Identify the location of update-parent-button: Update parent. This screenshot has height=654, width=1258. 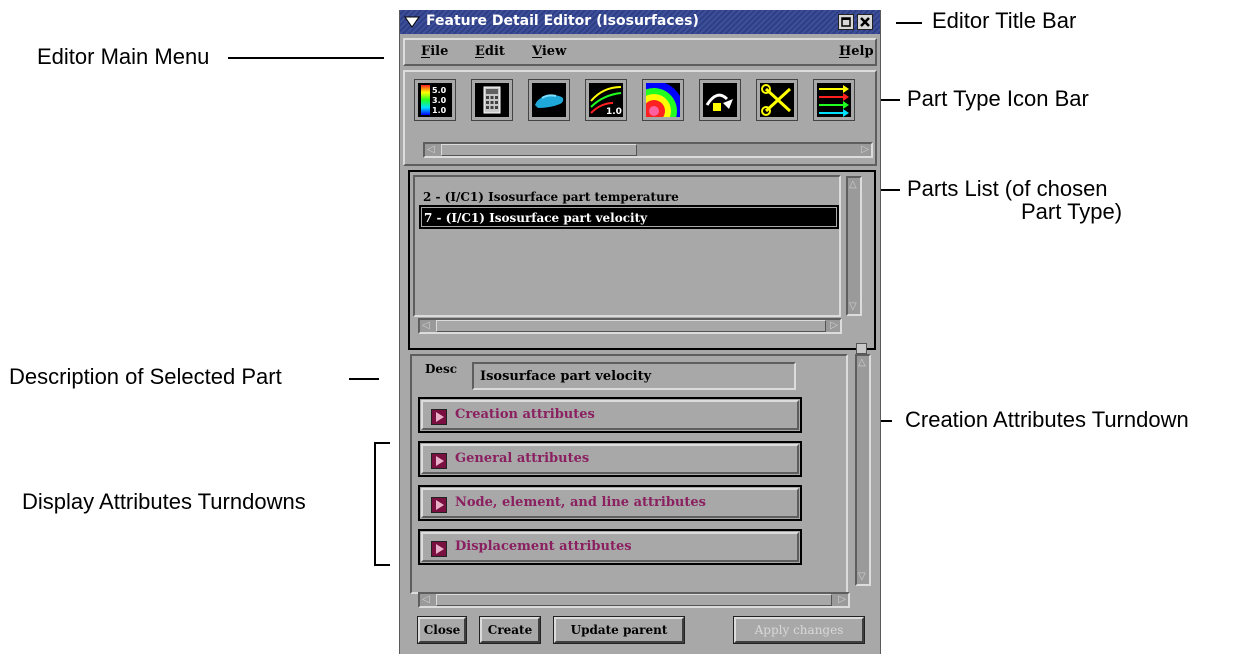
(619, 630).